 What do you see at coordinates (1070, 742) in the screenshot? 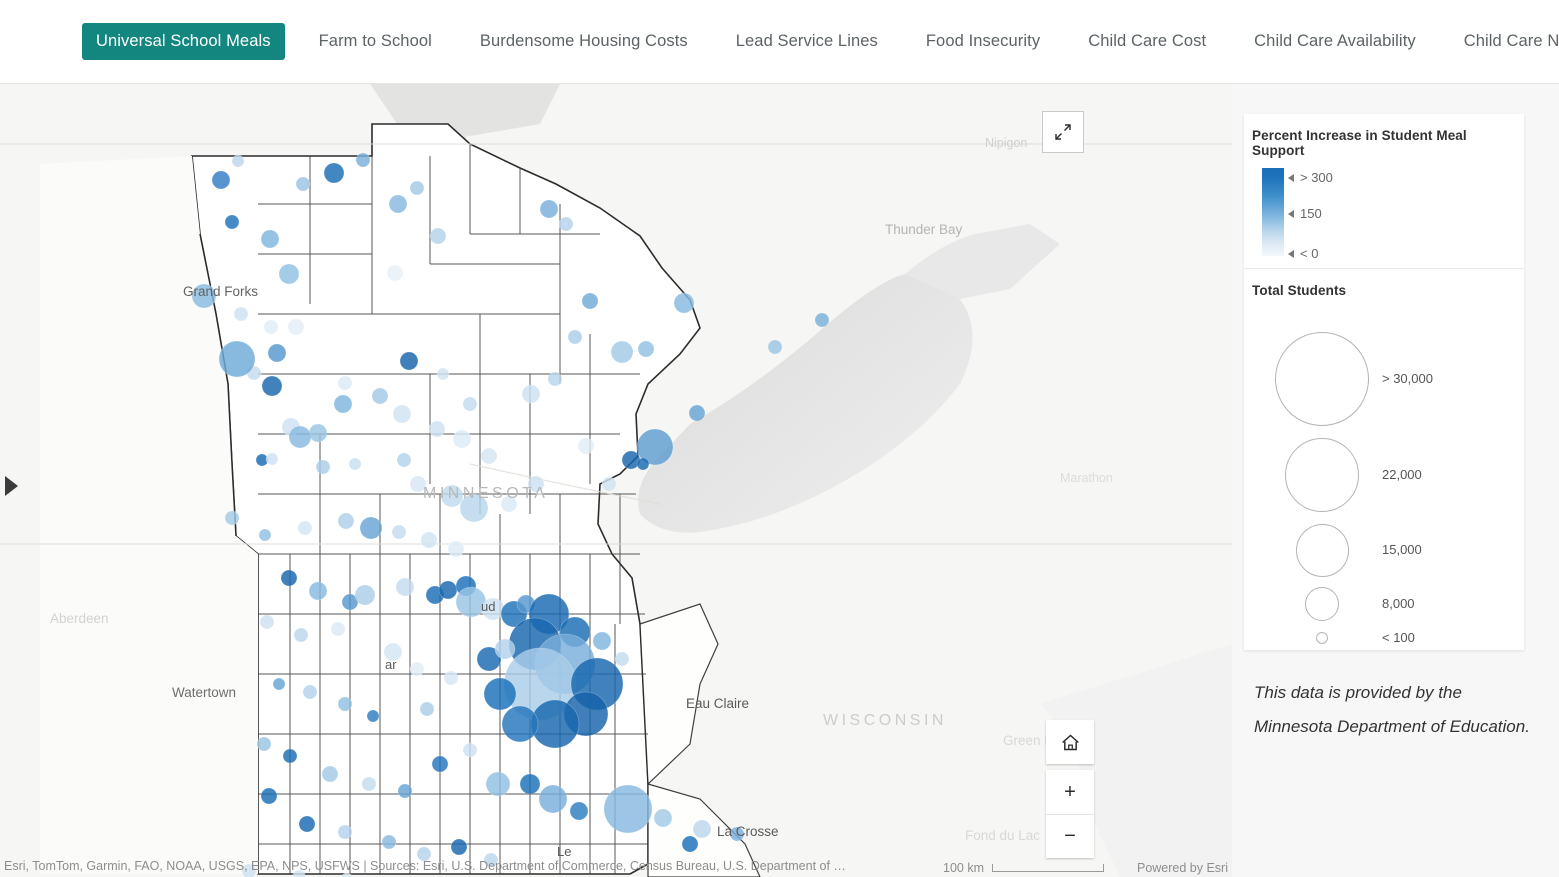
I see `home-button` at bounding box center [1070, 742].